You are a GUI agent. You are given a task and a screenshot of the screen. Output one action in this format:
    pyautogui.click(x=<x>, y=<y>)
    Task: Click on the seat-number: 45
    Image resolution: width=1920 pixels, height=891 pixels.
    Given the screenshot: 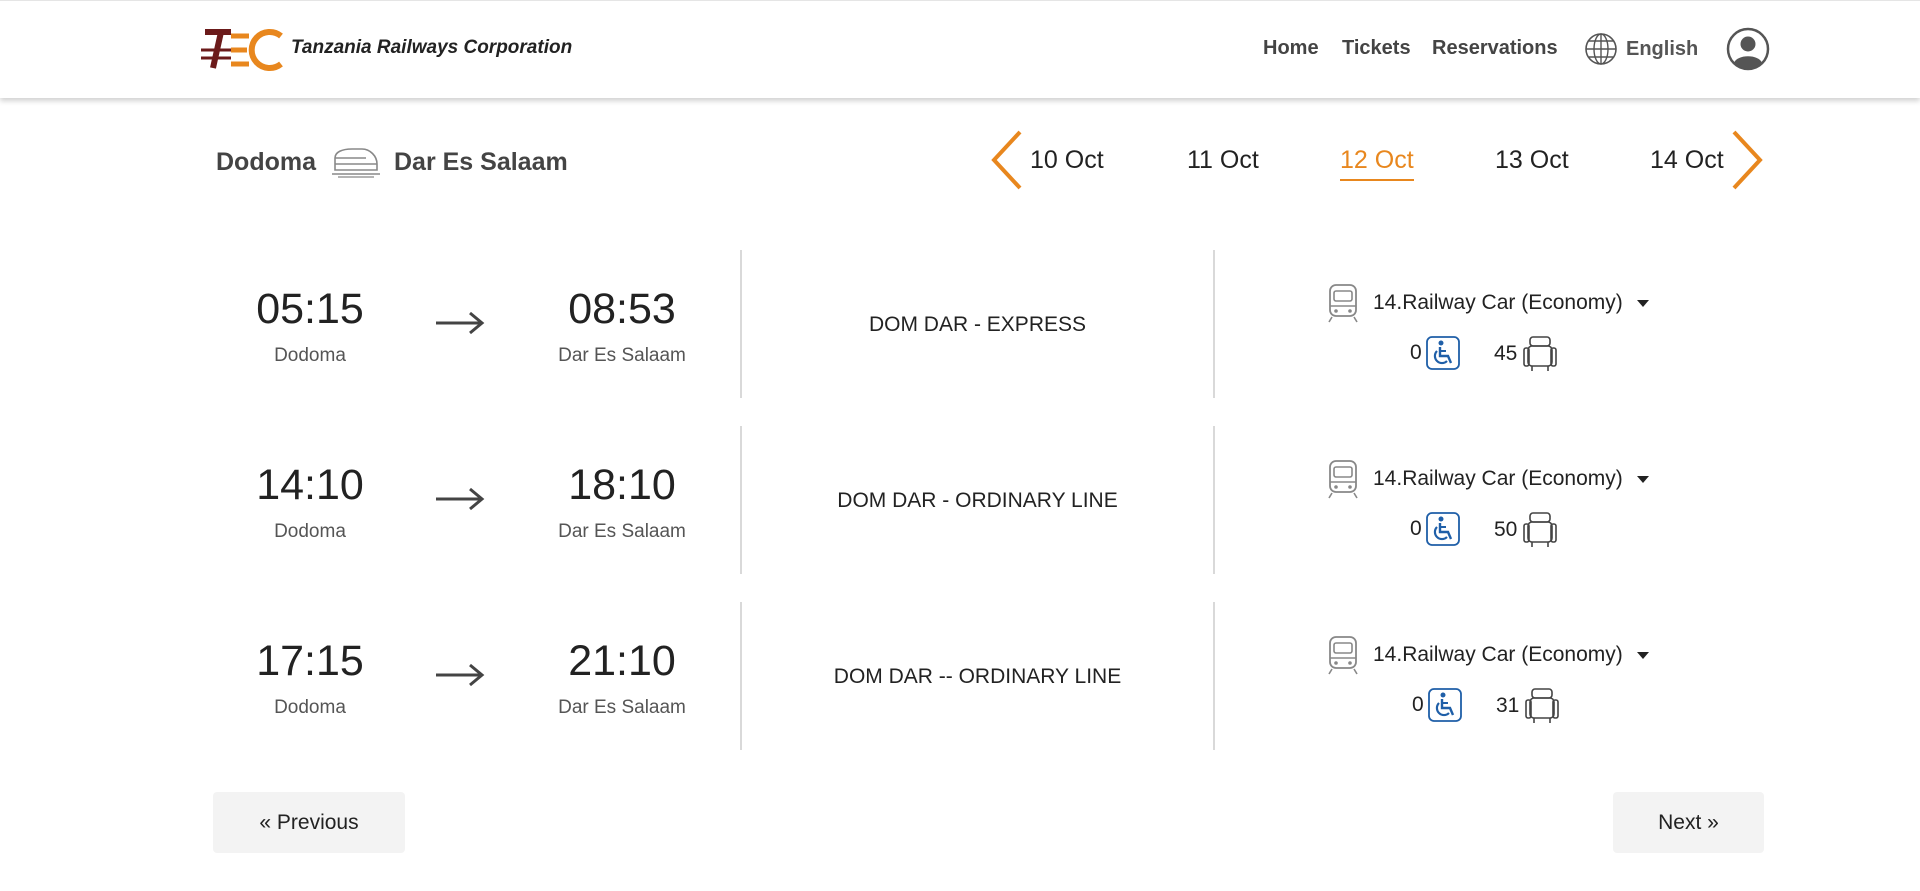 What is the action you would take?
    pyautogui.click(x=1506, y=353)
    